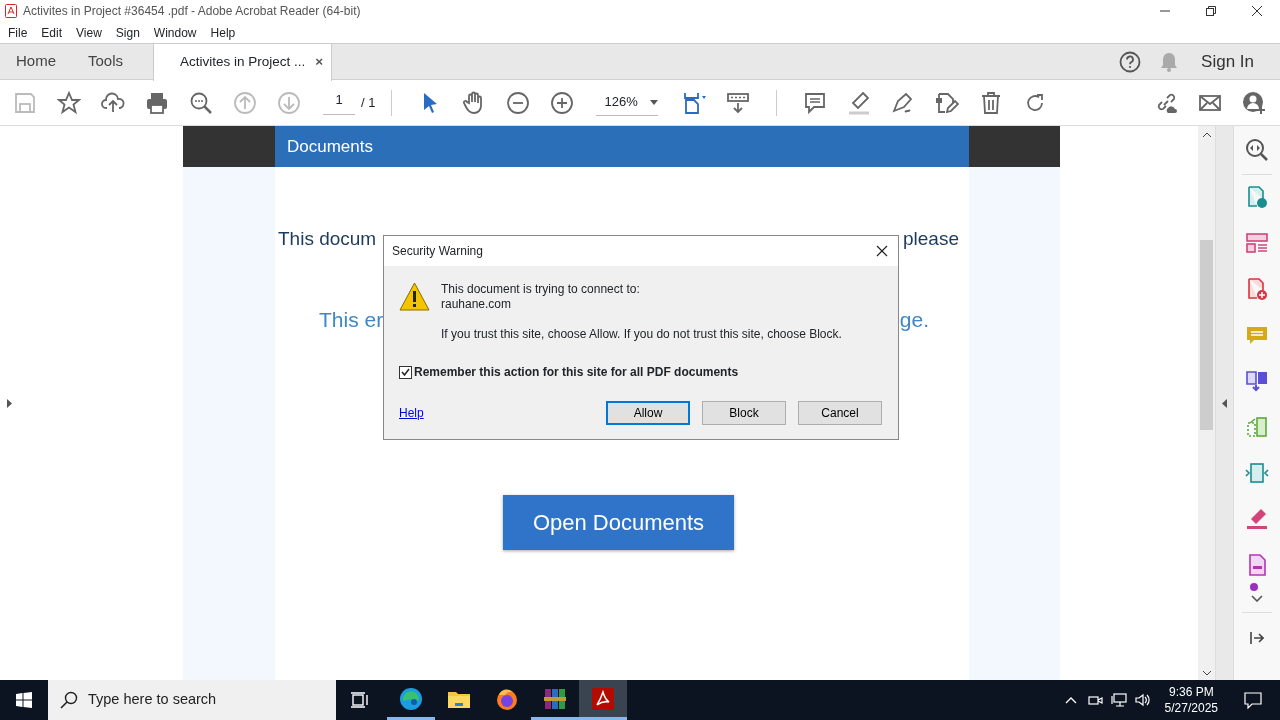 This screenshot has height=720, width=1280. I want to click on network-icon, so click(1118, 700).